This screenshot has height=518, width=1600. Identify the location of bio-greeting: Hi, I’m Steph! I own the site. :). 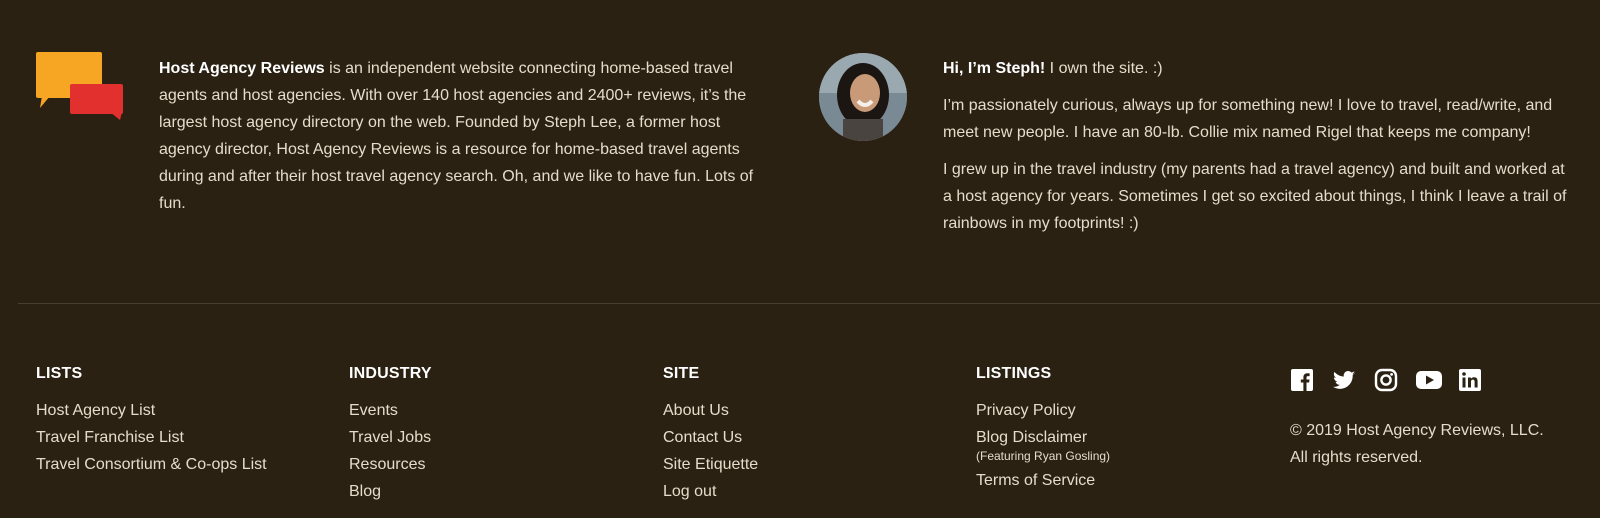
(1258, 68).